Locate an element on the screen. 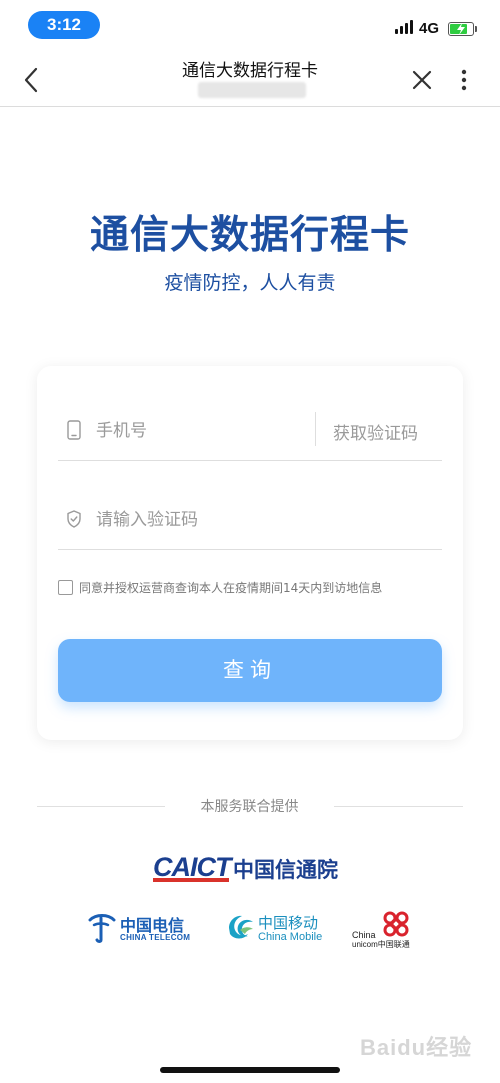 This screenshot has height=1083, width=500. watermark-logo: Baidu经验 is located at coordinates (416, 1047).